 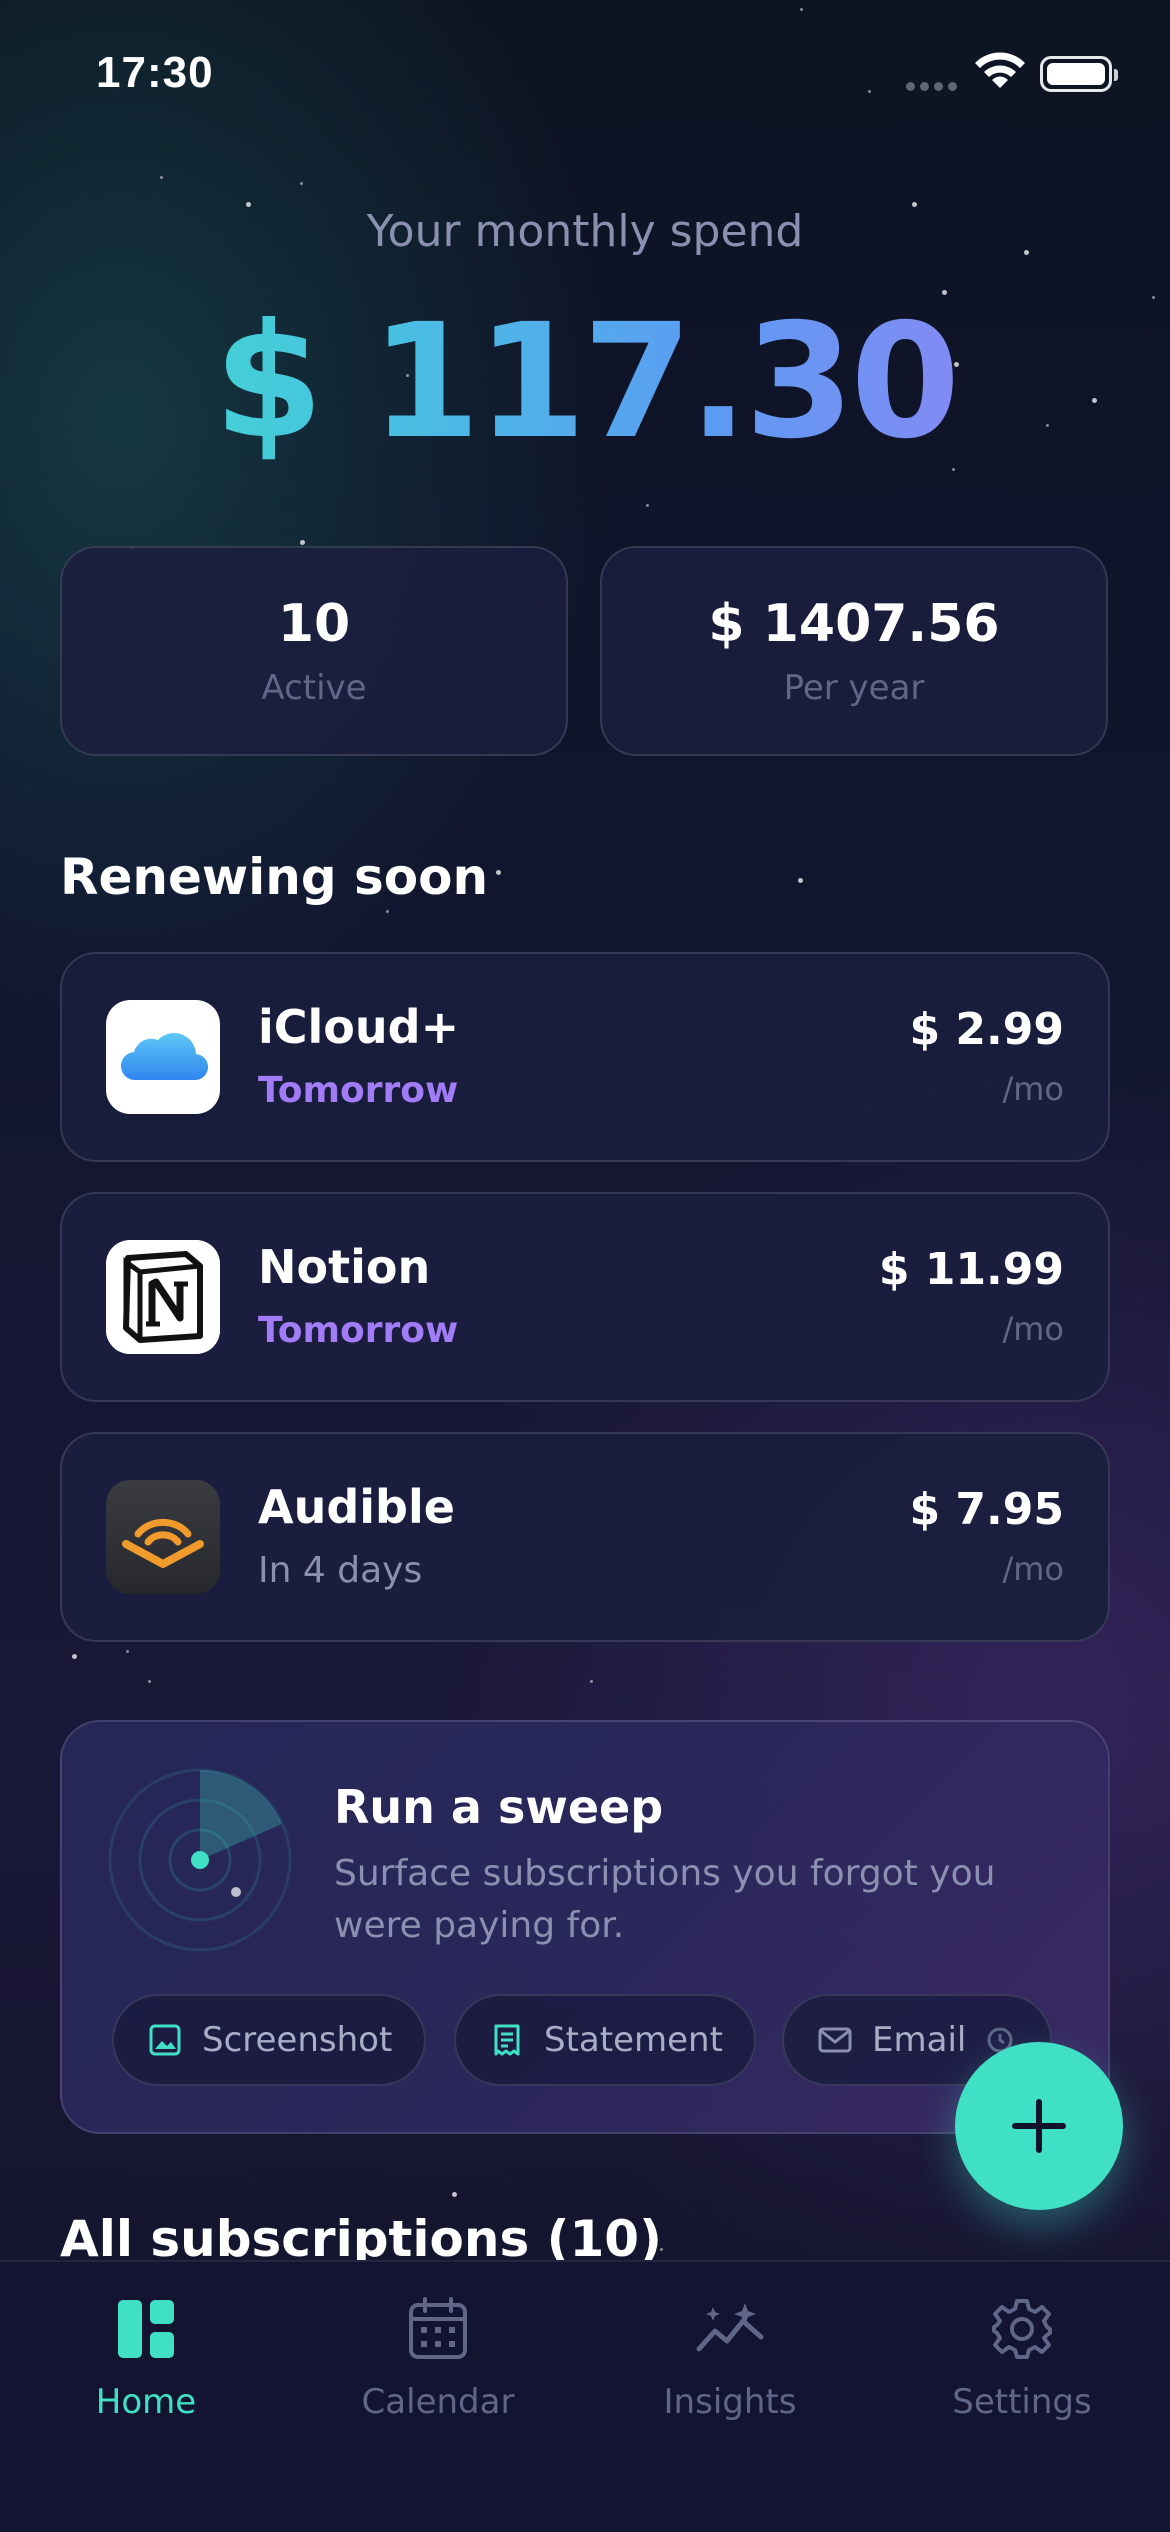 What do you see at coordinates (356, 1507) in the screenshot?
I see `subscription-name: Audible` at bounding box center [356, 1507].